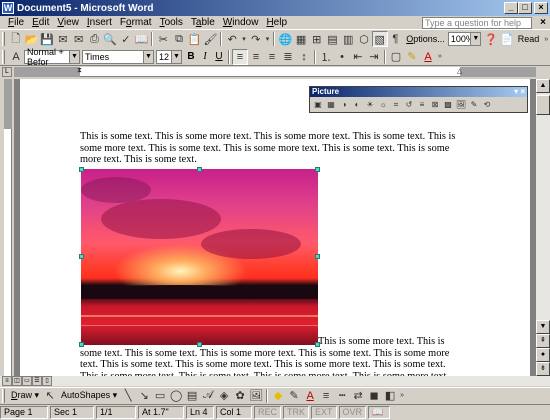 This screenshot has height=420, width=550. What do you see at coordinates (179, 39) in the screenshot?
I see `copy-icon: ⧉` at bounding box center [179, 39].